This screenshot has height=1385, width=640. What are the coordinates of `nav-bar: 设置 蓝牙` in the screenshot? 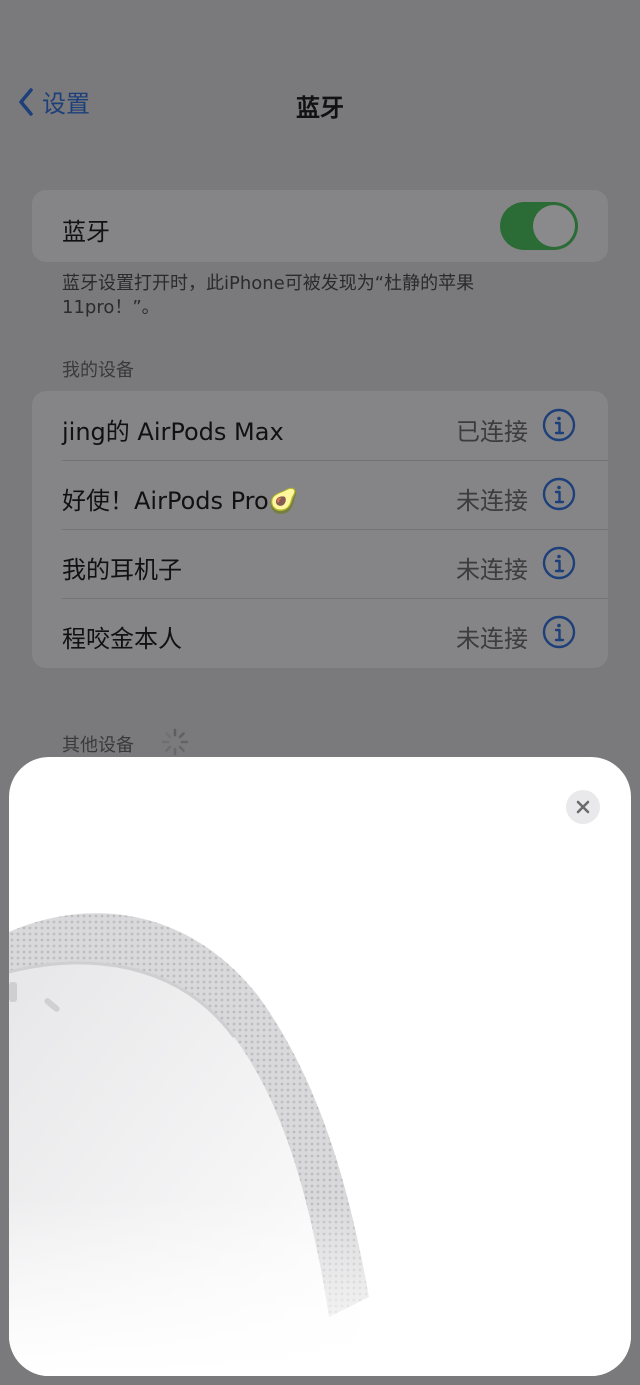 It's located at (320, 102).